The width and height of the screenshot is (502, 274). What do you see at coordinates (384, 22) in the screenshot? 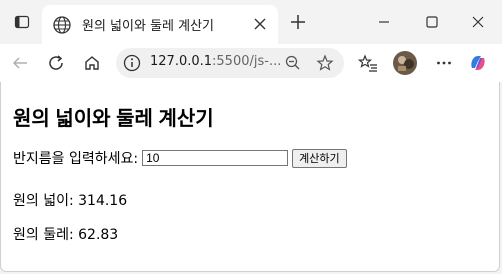
I see `minimize-icon` at bounding box center [384, 22].